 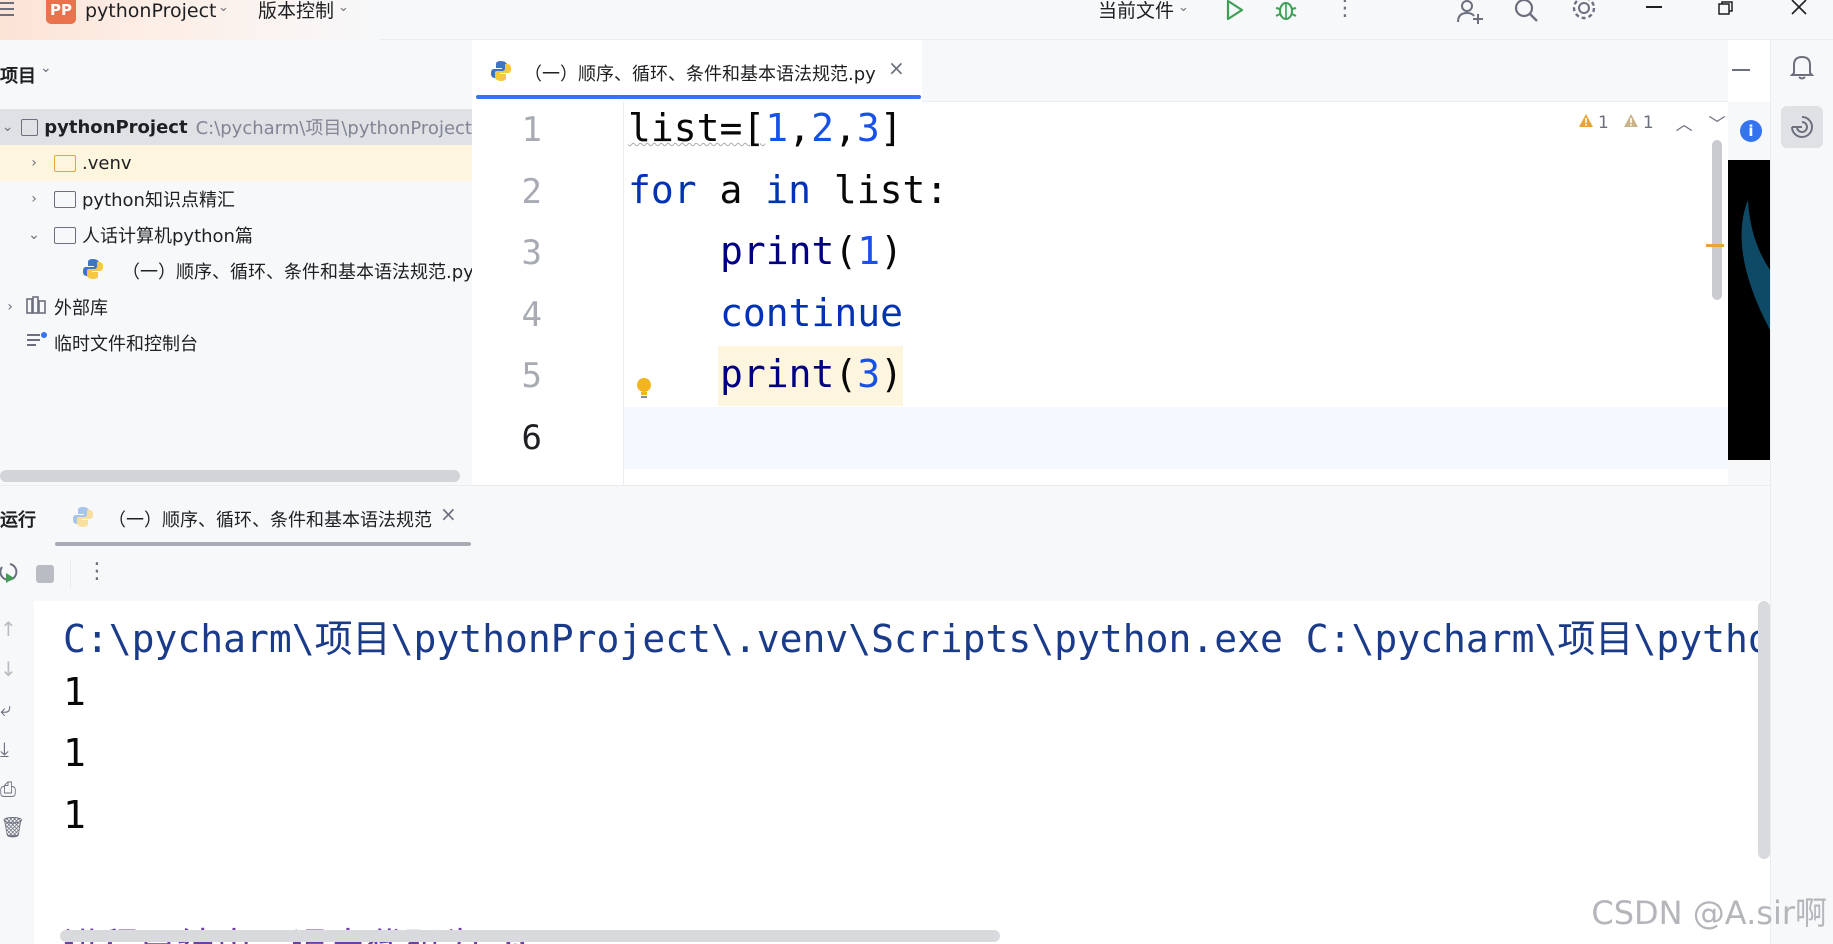 What do you see at coordinates (531, 438) in the screenshot?
I see `line-number: 6` at bounding box center [531, 438].